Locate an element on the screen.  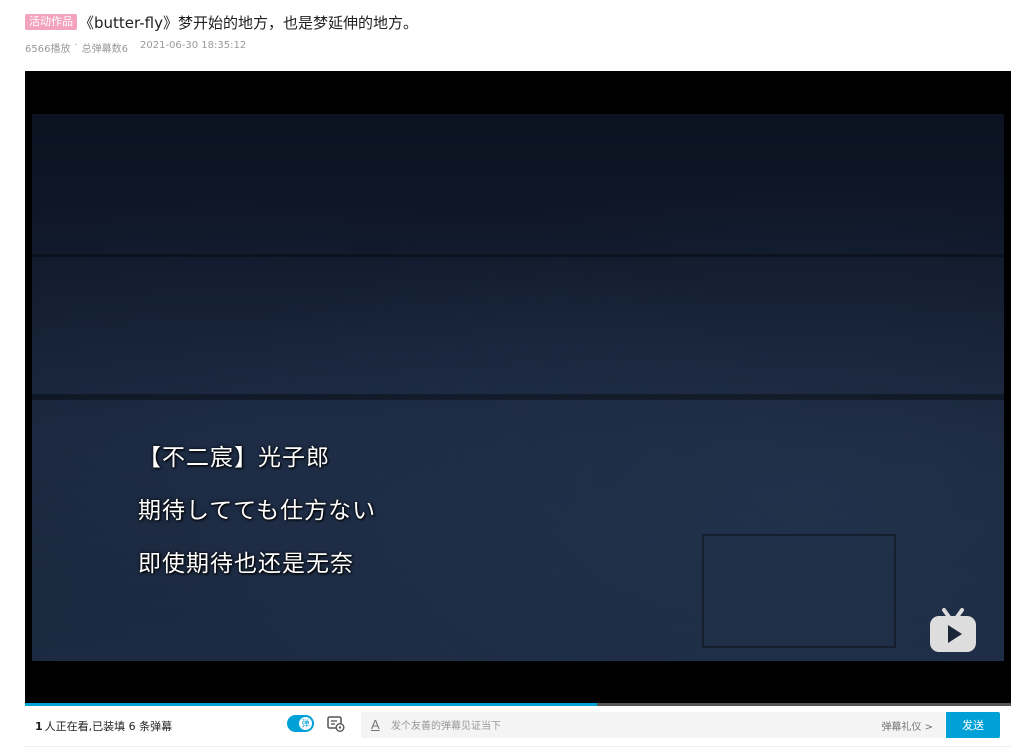
publish-time: 2021-06-30 18:35:12 is located at coordinates (193, 45).